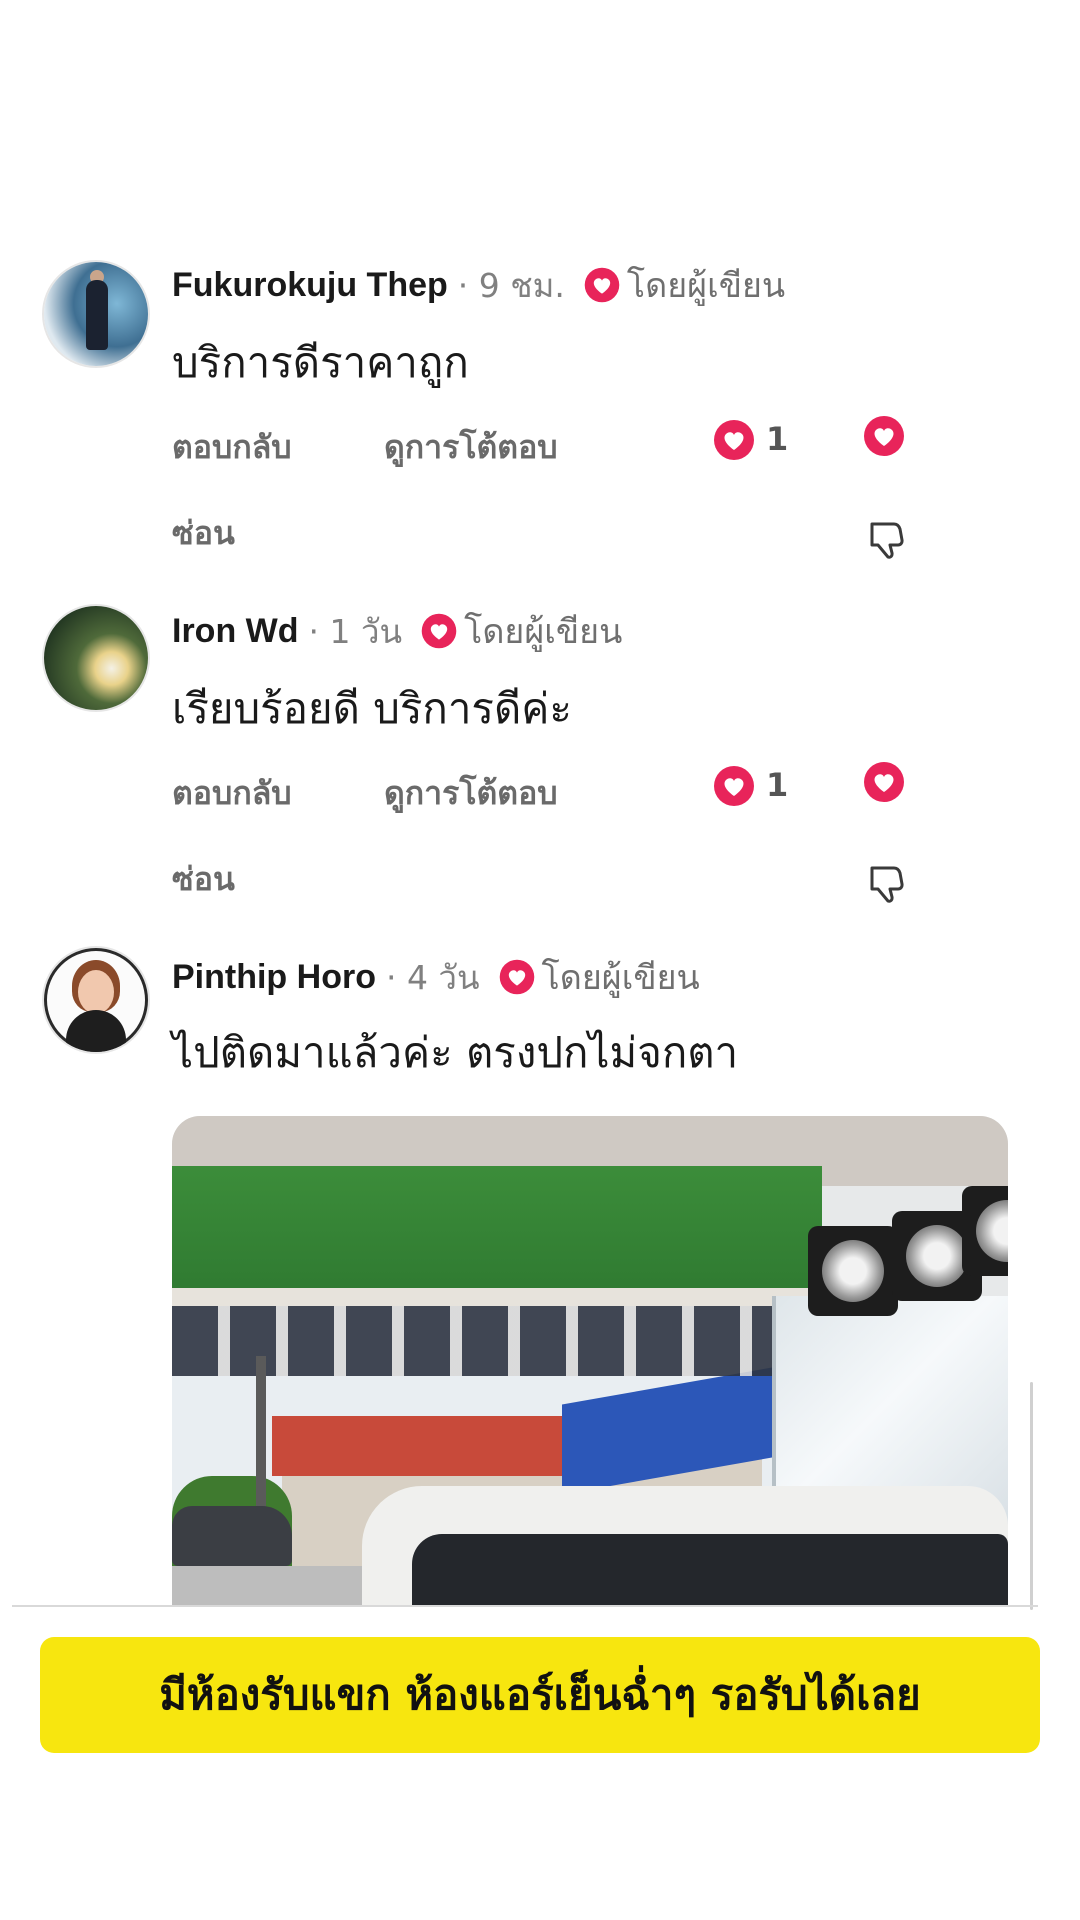  Describe the element at coordinates (511, 285) in the screenshot. I see `comment-time: · 9 ชม.` at that location.